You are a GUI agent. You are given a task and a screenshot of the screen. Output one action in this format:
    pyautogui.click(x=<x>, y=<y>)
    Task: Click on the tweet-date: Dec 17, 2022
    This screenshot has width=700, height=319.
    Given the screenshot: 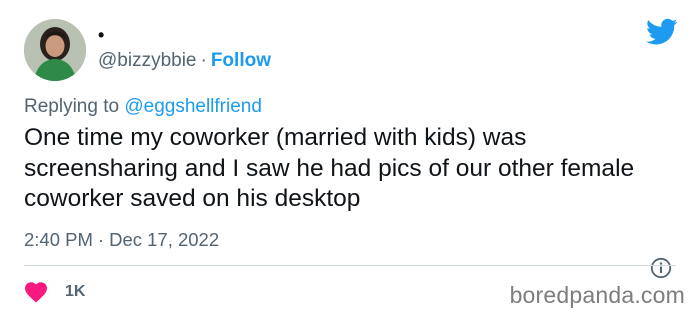 What is the action you would take?
    pyautogui.click(x=164, y=239)
    